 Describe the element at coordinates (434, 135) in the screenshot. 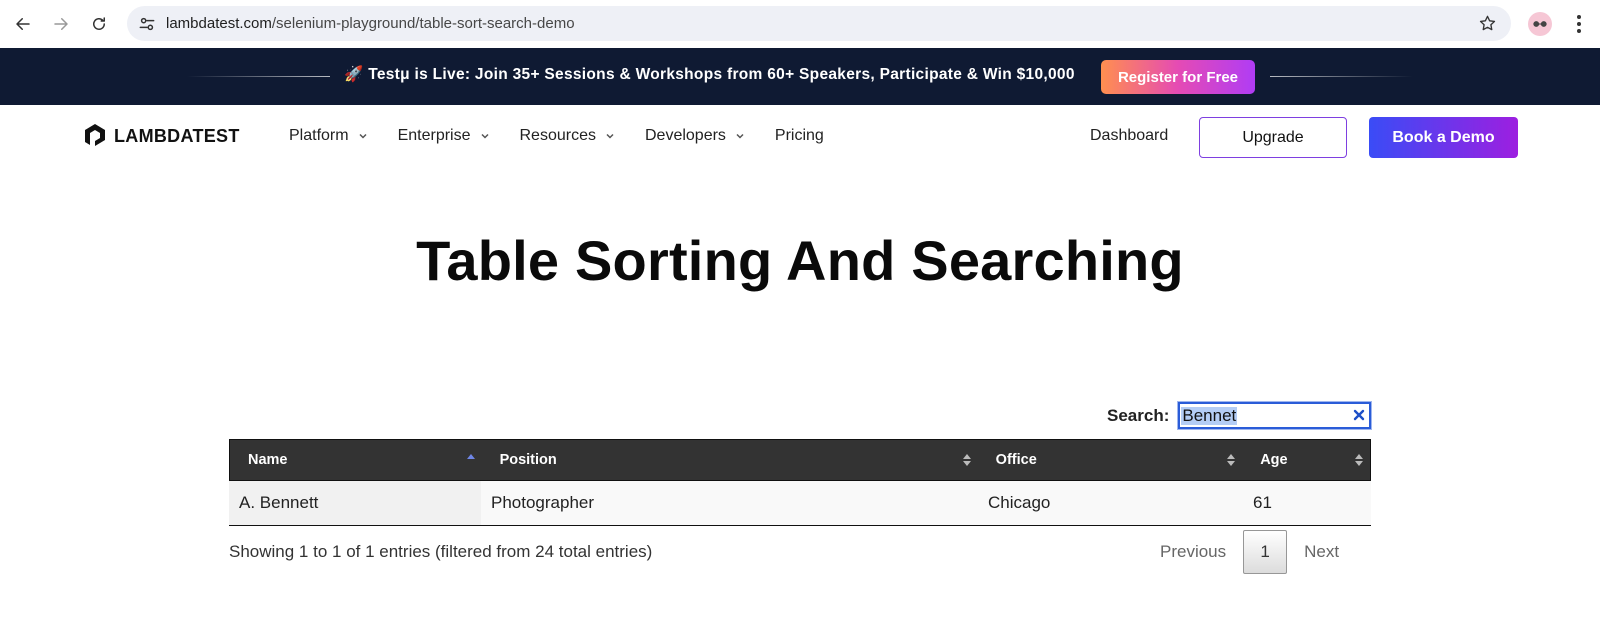

I see `nav-item-label: Enterprise` at that location.